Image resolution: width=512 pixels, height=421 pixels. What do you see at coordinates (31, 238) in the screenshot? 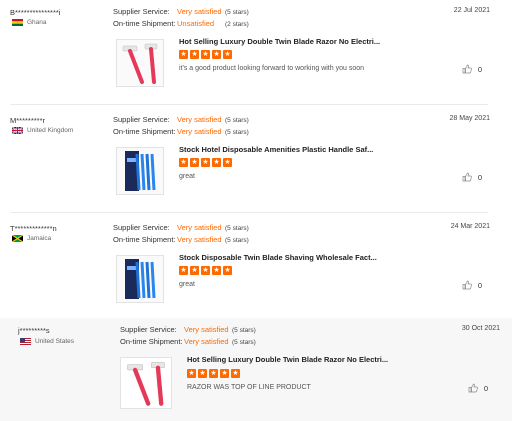
I see `buyer-country: Jamaica` at bounding box center [31, 238].